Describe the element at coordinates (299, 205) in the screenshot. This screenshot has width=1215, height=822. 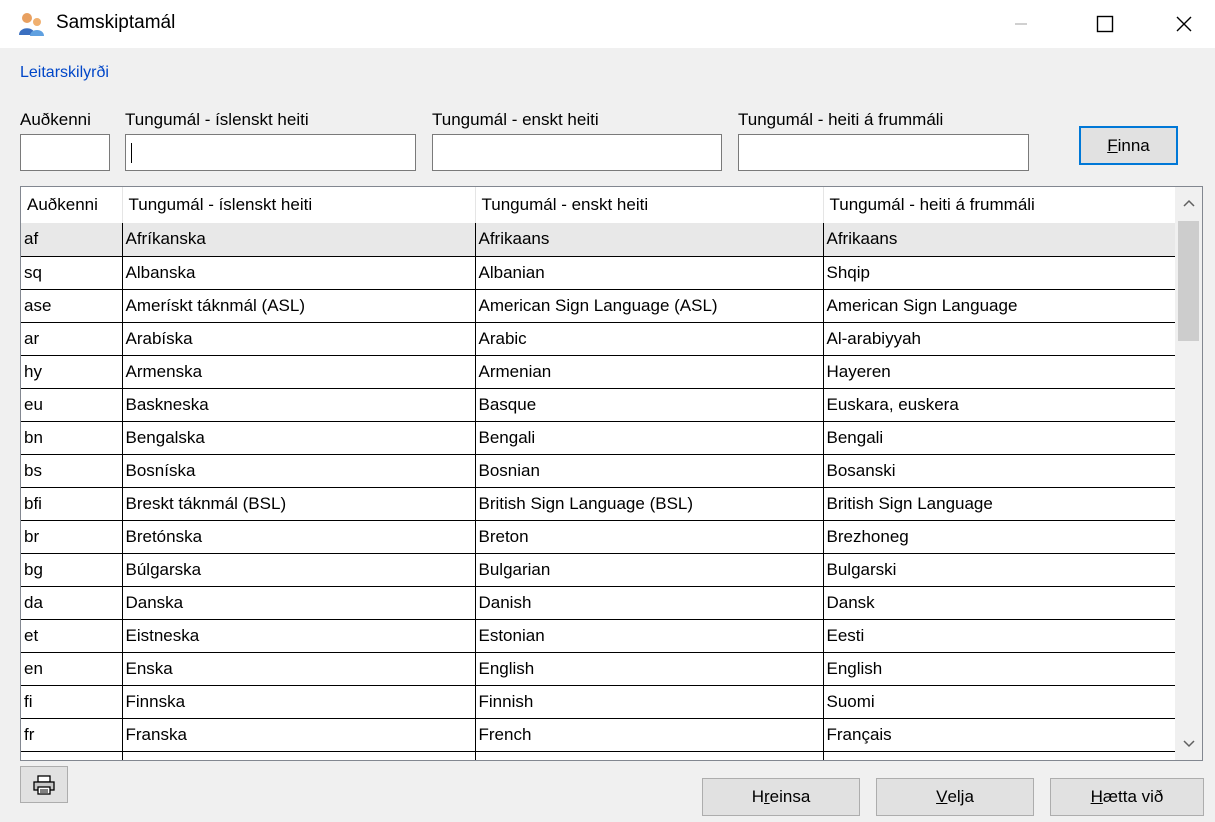
I see `column-header-icelandic-name: Tungumál - íslenskt heiti` at that location.